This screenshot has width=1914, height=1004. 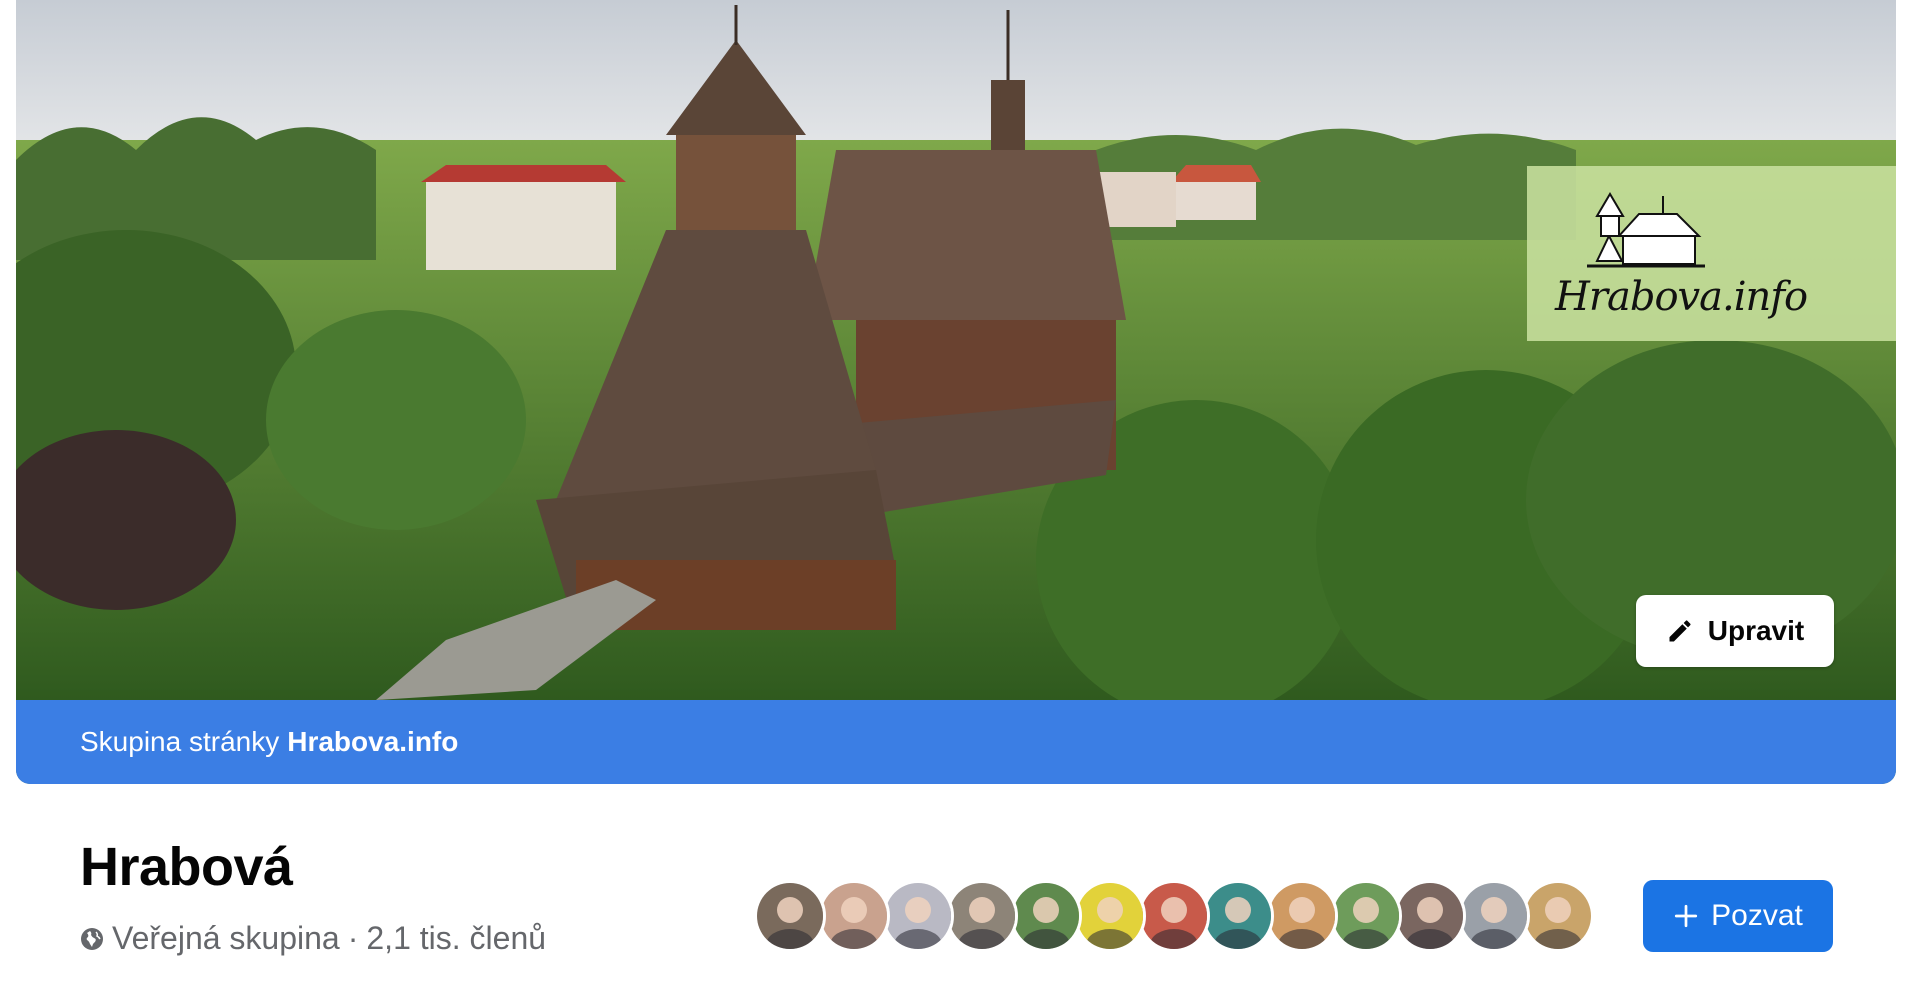 What do you see at coordinates (1756, 630) in the screenshot?
I see `edit-cover-label: Upravit` at bounding box center [1756, 630].